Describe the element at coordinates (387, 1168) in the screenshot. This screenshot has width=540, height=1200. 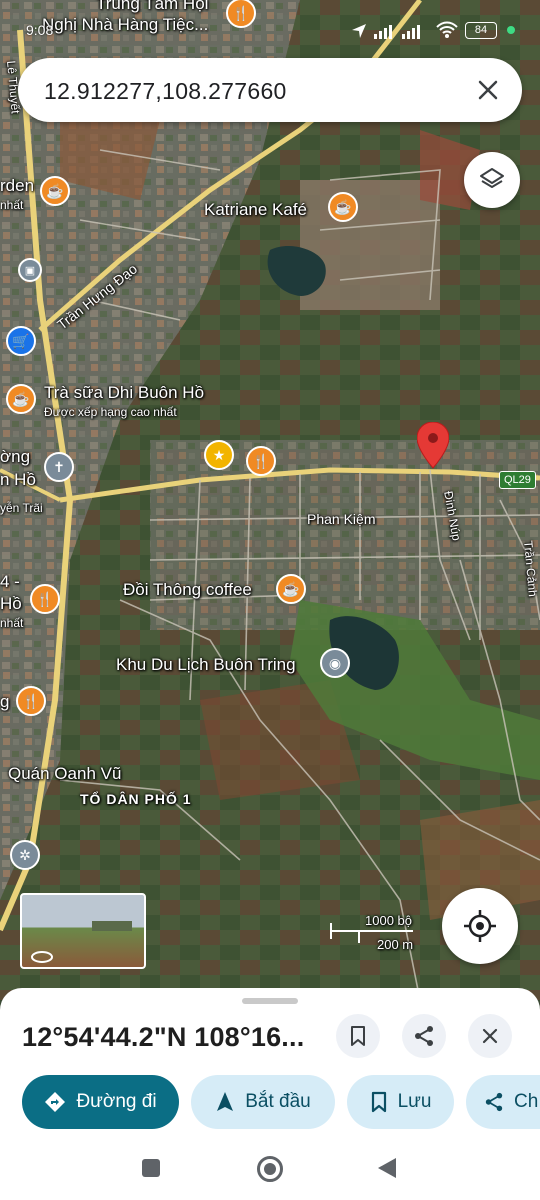
I see `back-icon` at that location.